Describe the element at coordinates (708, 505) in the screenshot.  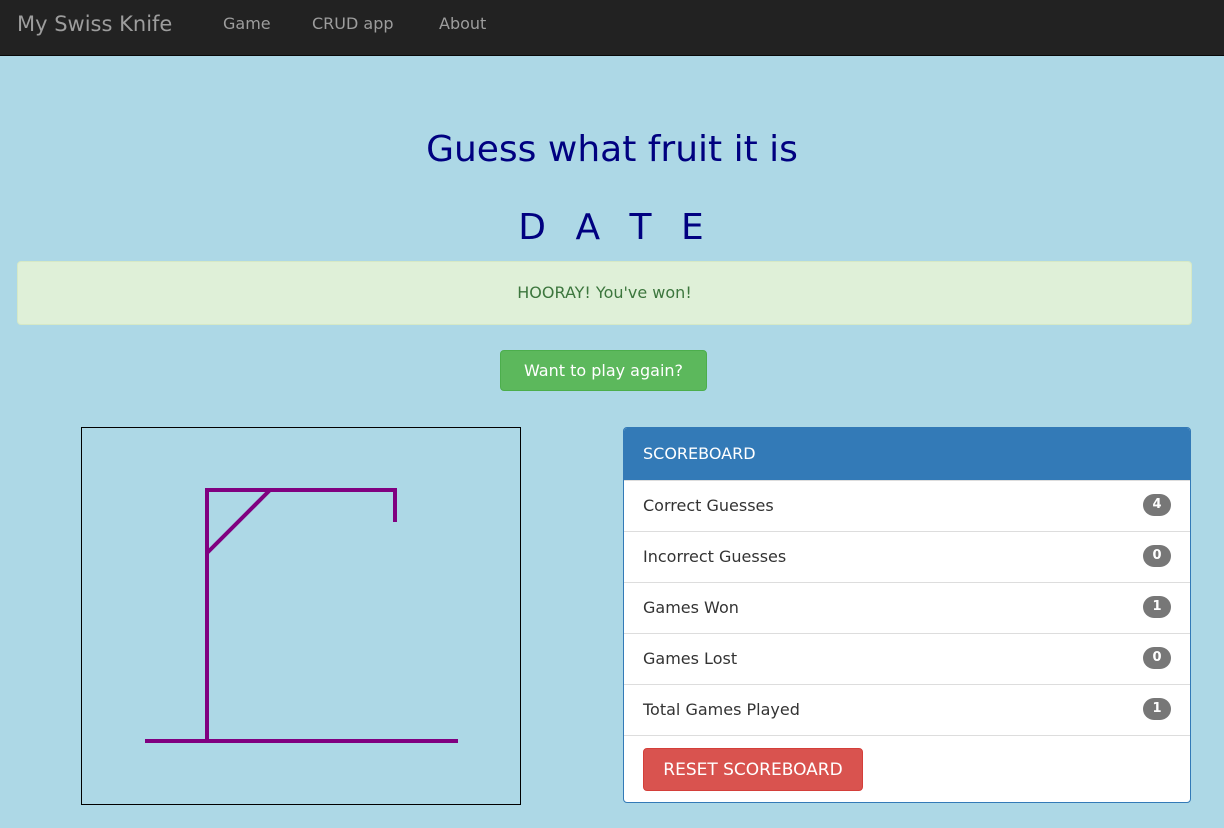
I see `score-label: Correct Guesses` at that location.